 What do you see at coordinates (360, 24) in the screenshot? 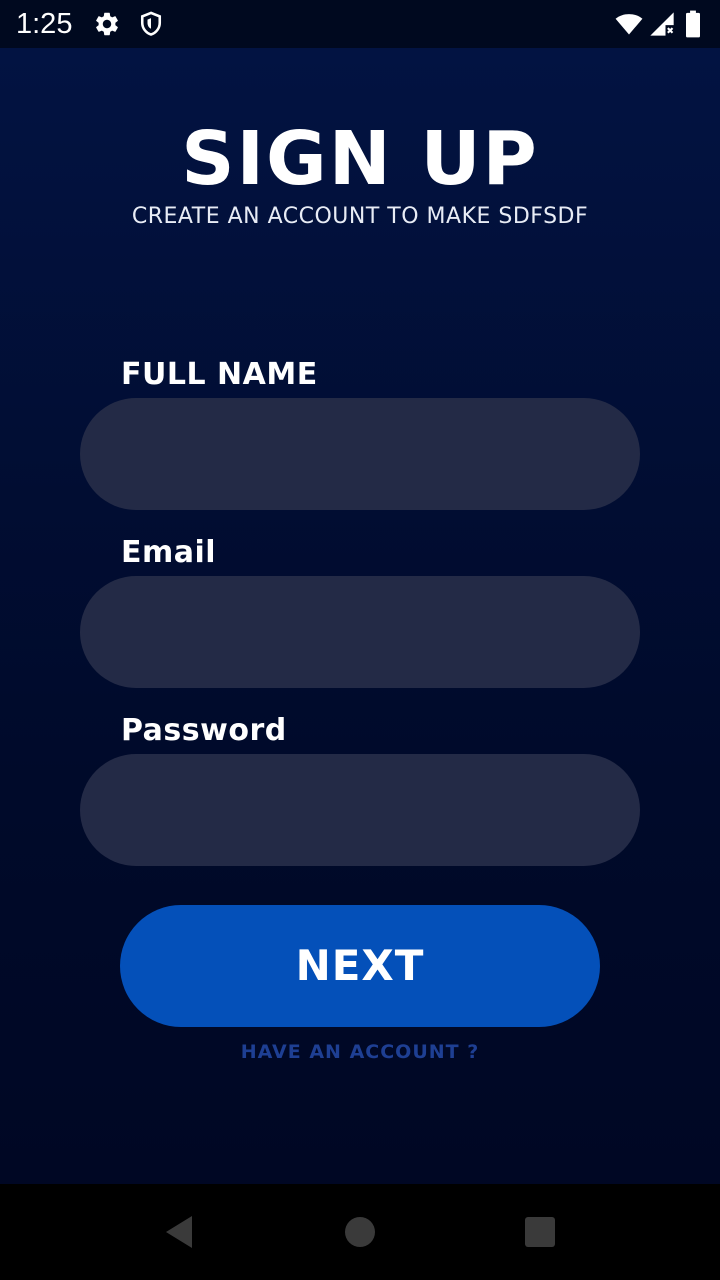
I see `status-bar: 1:25` at bounding box center [360, 24].